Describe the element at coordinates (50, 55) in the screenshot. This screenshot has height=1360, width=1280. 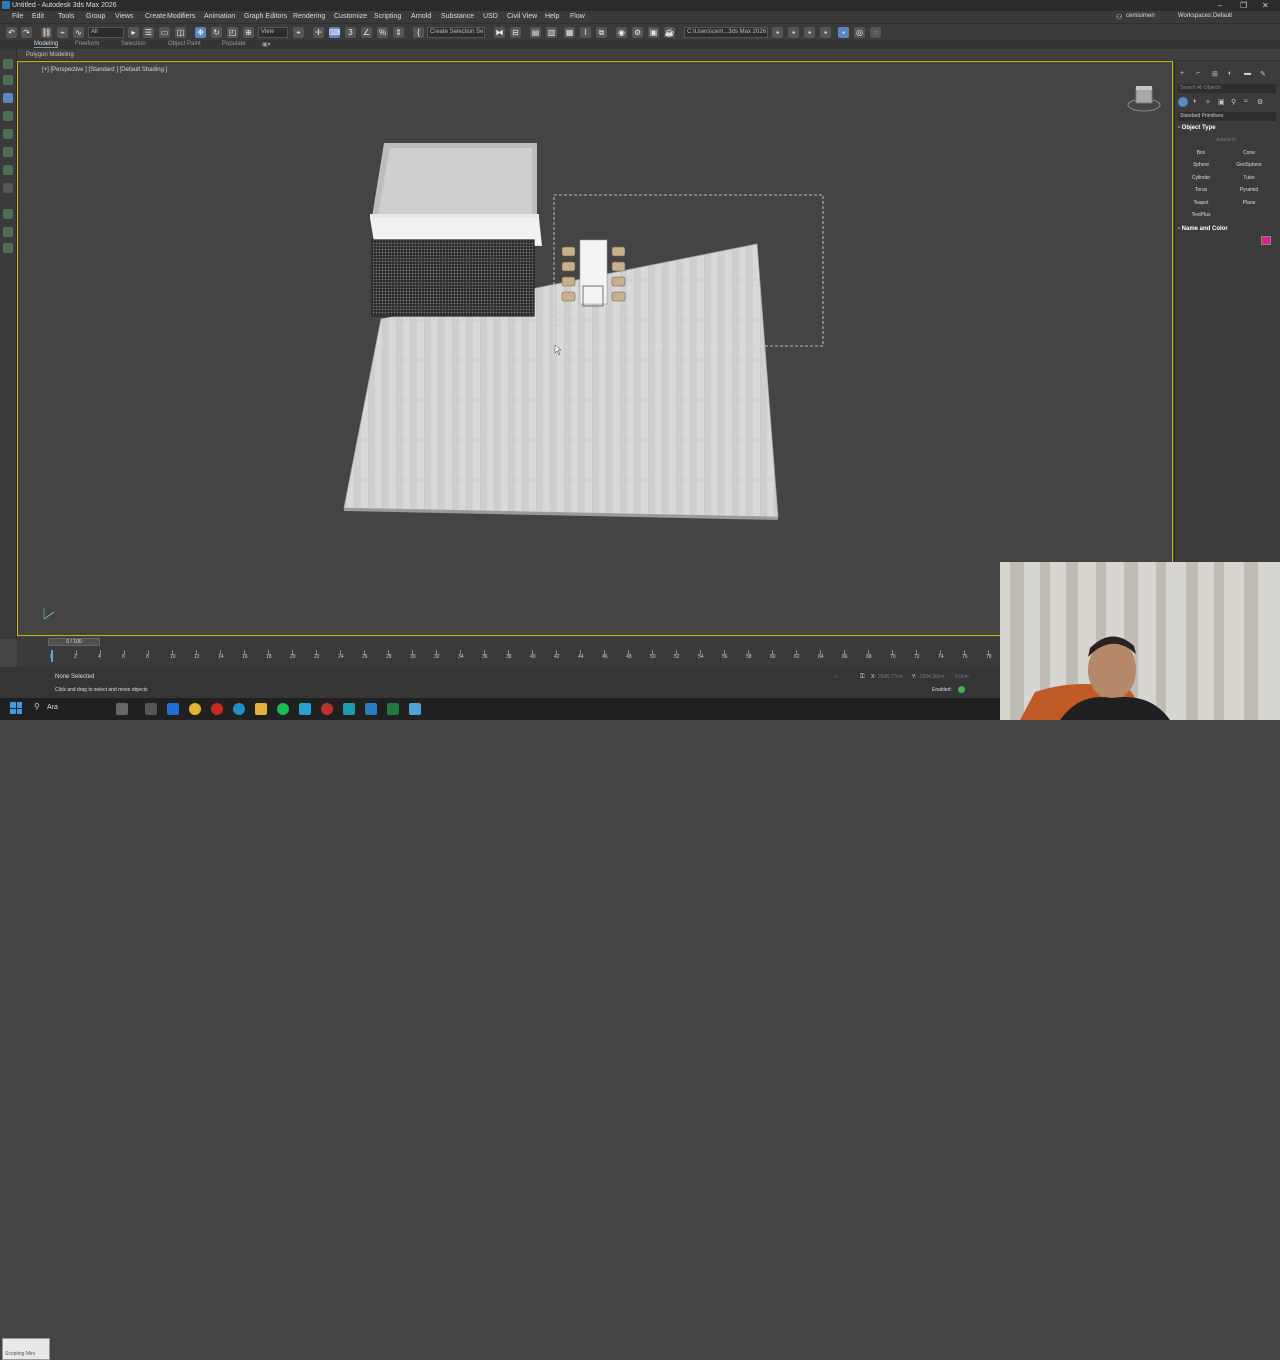
I see `polygon-modeling-label: Polygon Modeling` at that location.